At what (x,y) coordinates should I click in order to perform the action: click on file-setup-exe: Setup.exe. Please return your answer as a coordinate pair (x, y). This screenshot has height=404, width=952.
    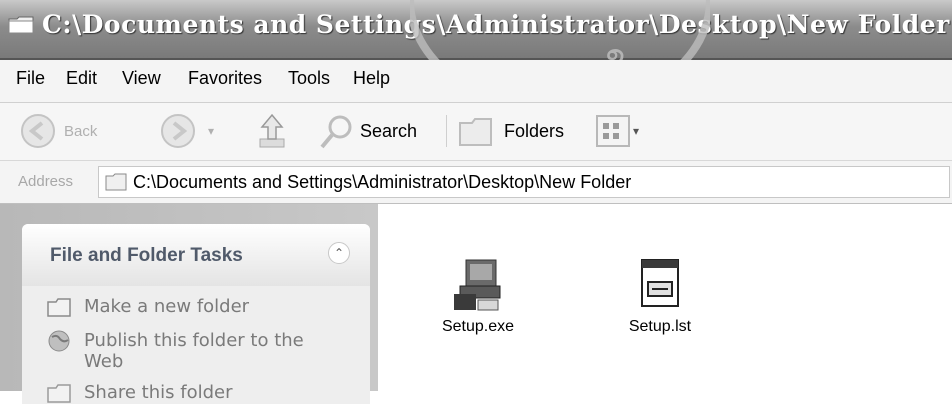
    Looking at the image, I should click on (478, 296).